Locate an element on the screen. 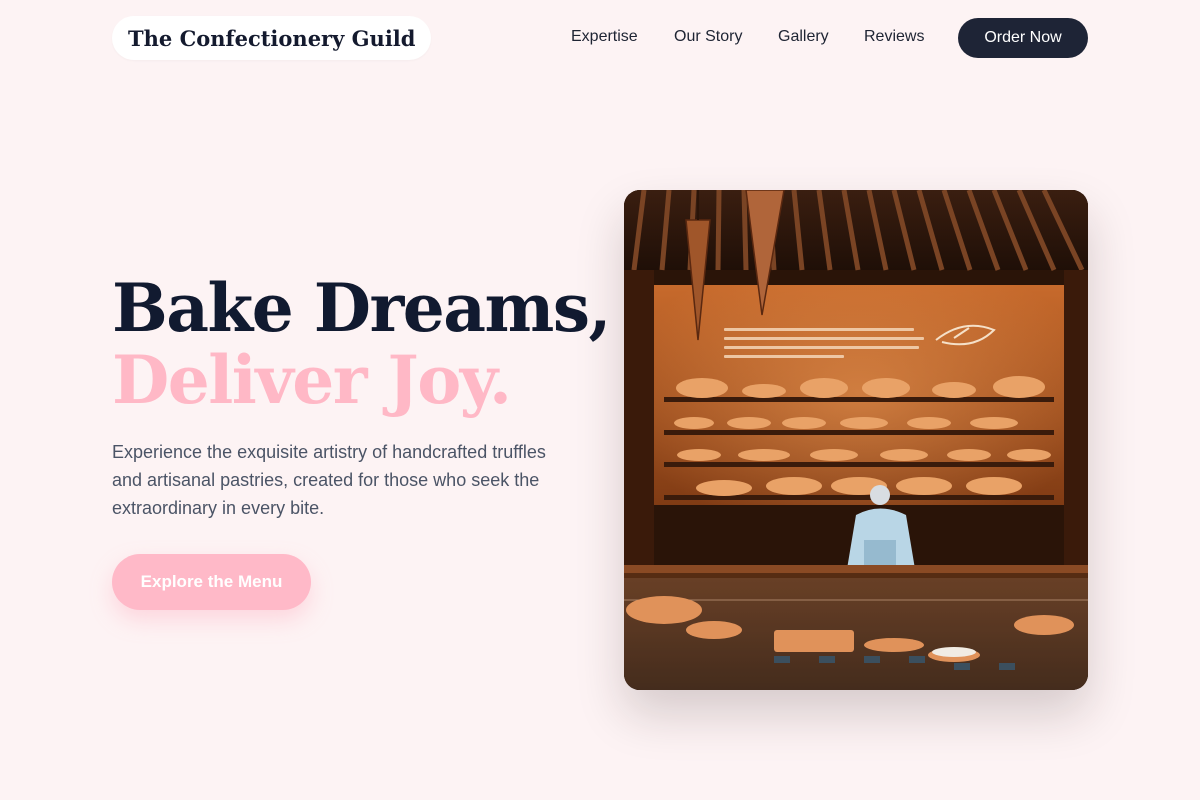 This screenshot has height=800, width=1200. nav-link-reviews: Reviews is located at coordinates (894, 37).